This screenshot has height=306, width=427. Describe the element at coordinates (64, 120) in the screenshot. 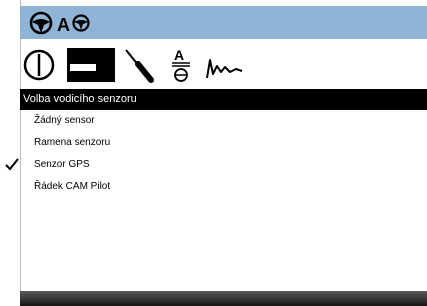

I see `option-label: Žádný sensor` at that location.